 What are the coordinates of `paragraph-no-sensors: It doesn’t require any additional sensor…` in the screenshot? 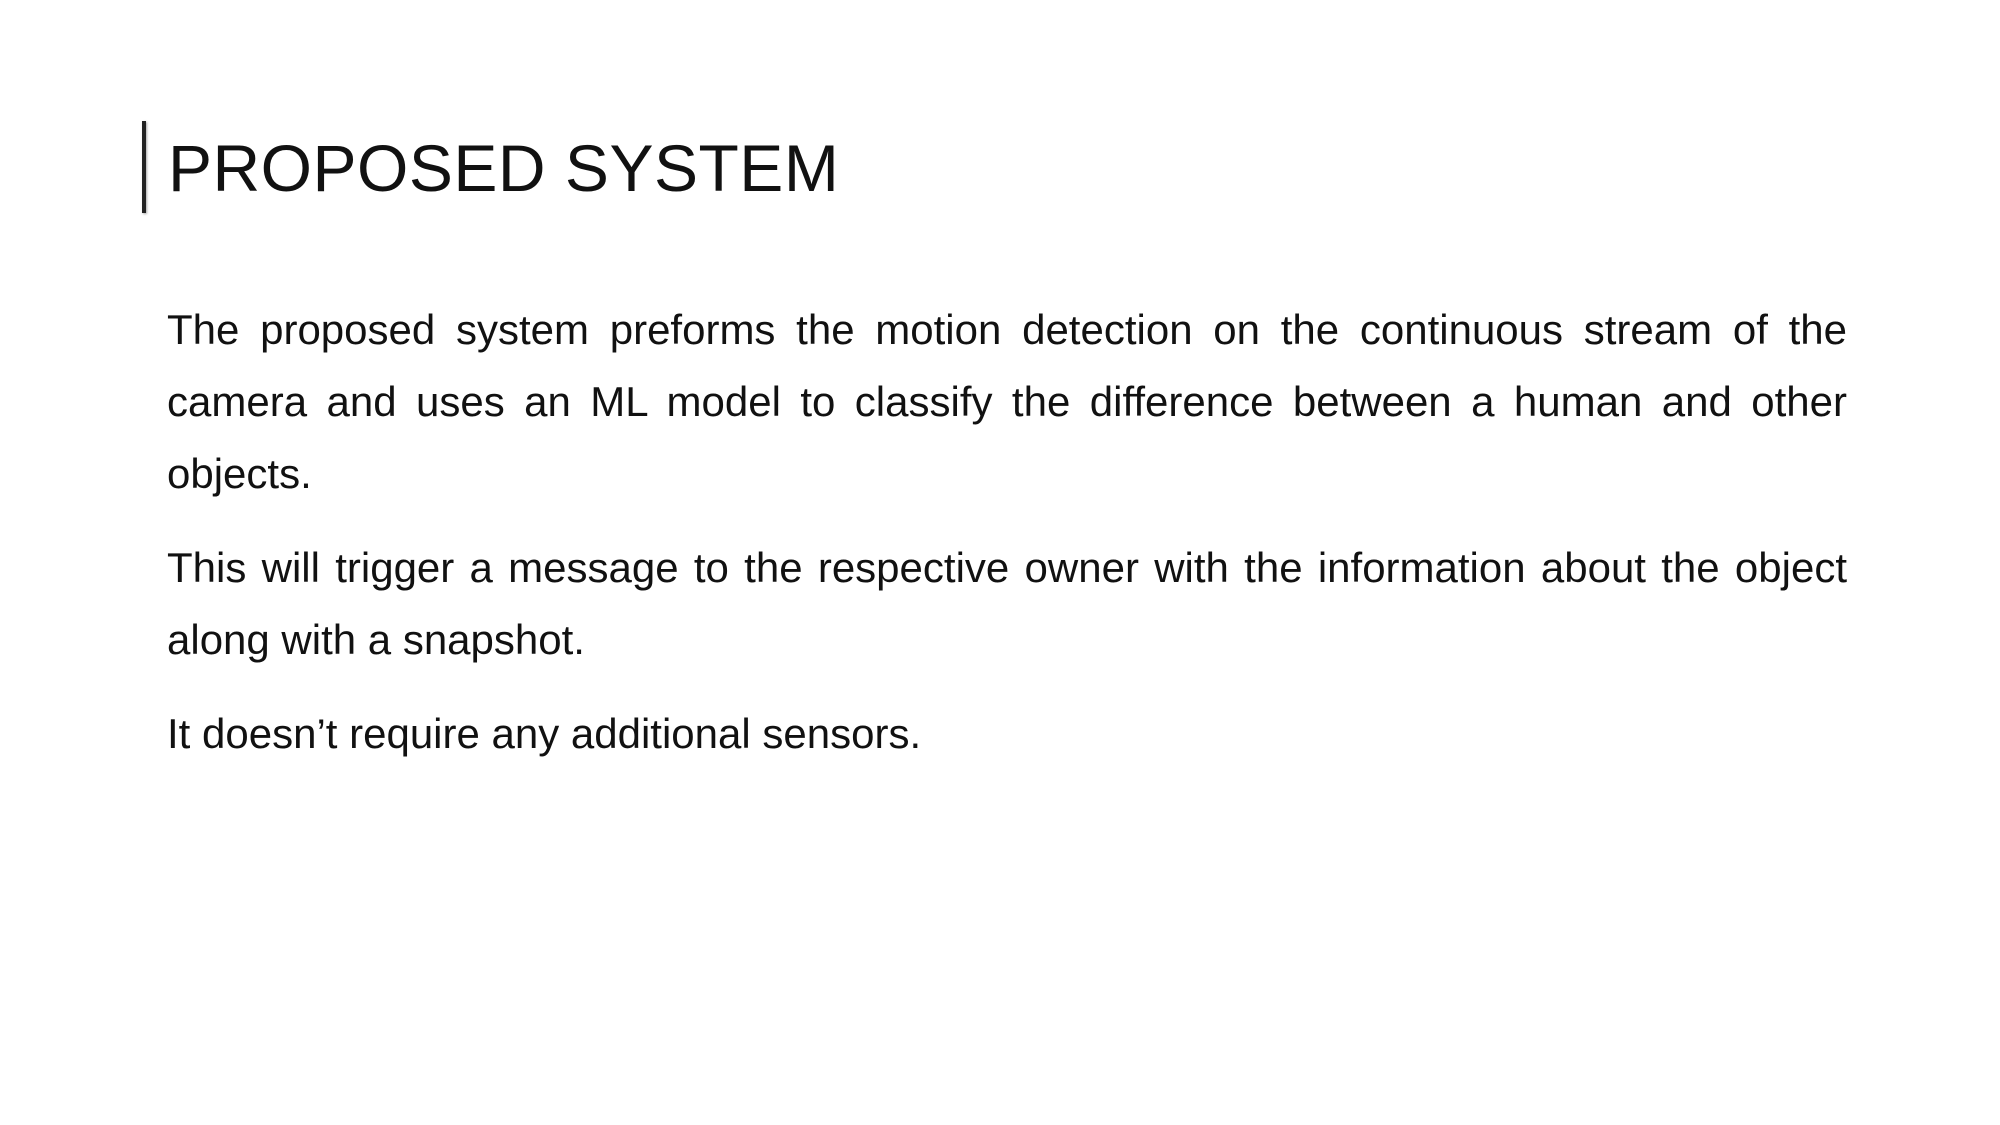 It's located at (544, 733).